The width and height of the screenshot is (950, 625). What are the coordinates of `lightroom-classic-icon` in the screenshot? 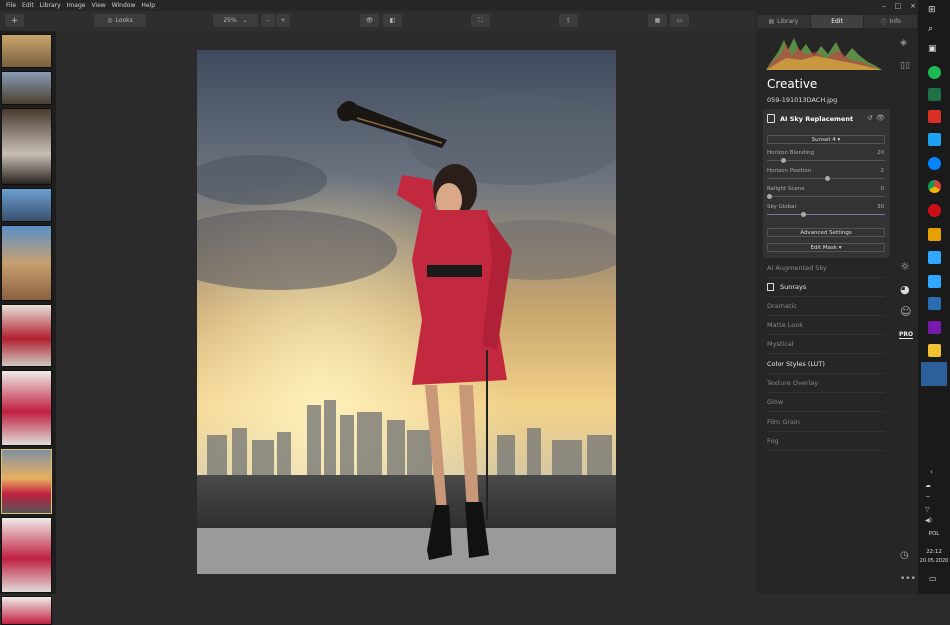 It's located at (934, 303).